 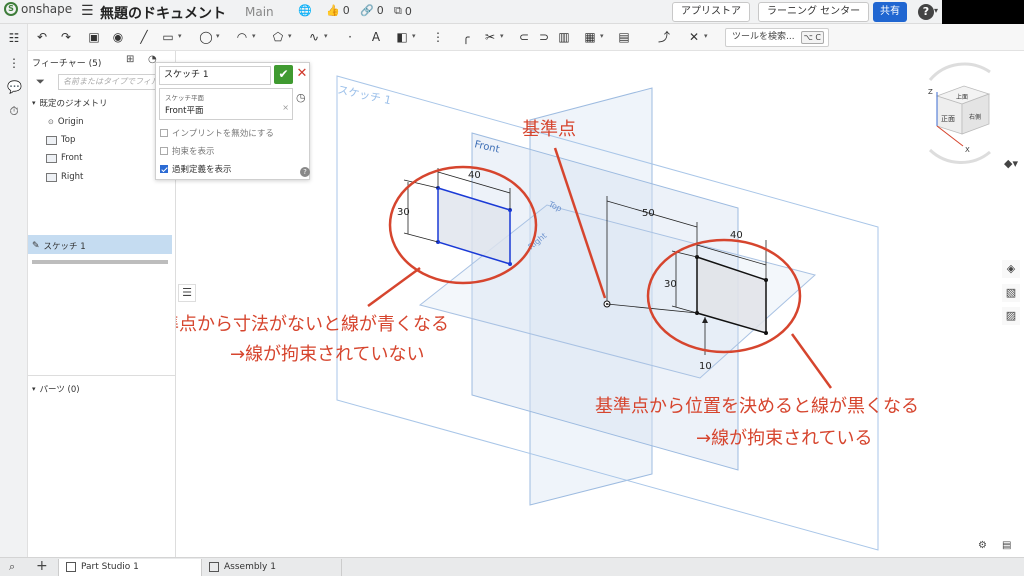 What do you see at coordinates (168, 37) in the screenshot?
I see `rectangle-tool-icon: ▭` at bounding box center [168, 37].